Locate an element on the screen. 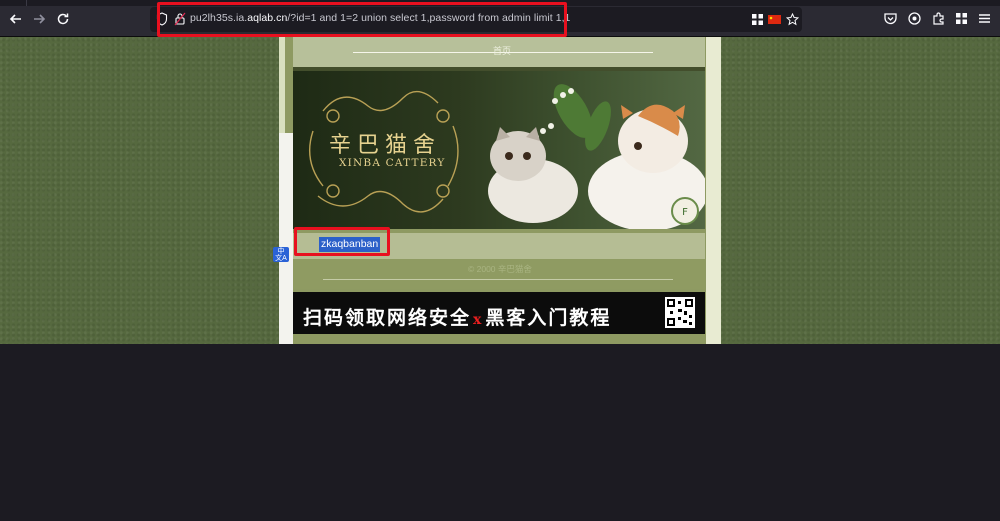  qr-code-icon is located at coordinates (757, 19).